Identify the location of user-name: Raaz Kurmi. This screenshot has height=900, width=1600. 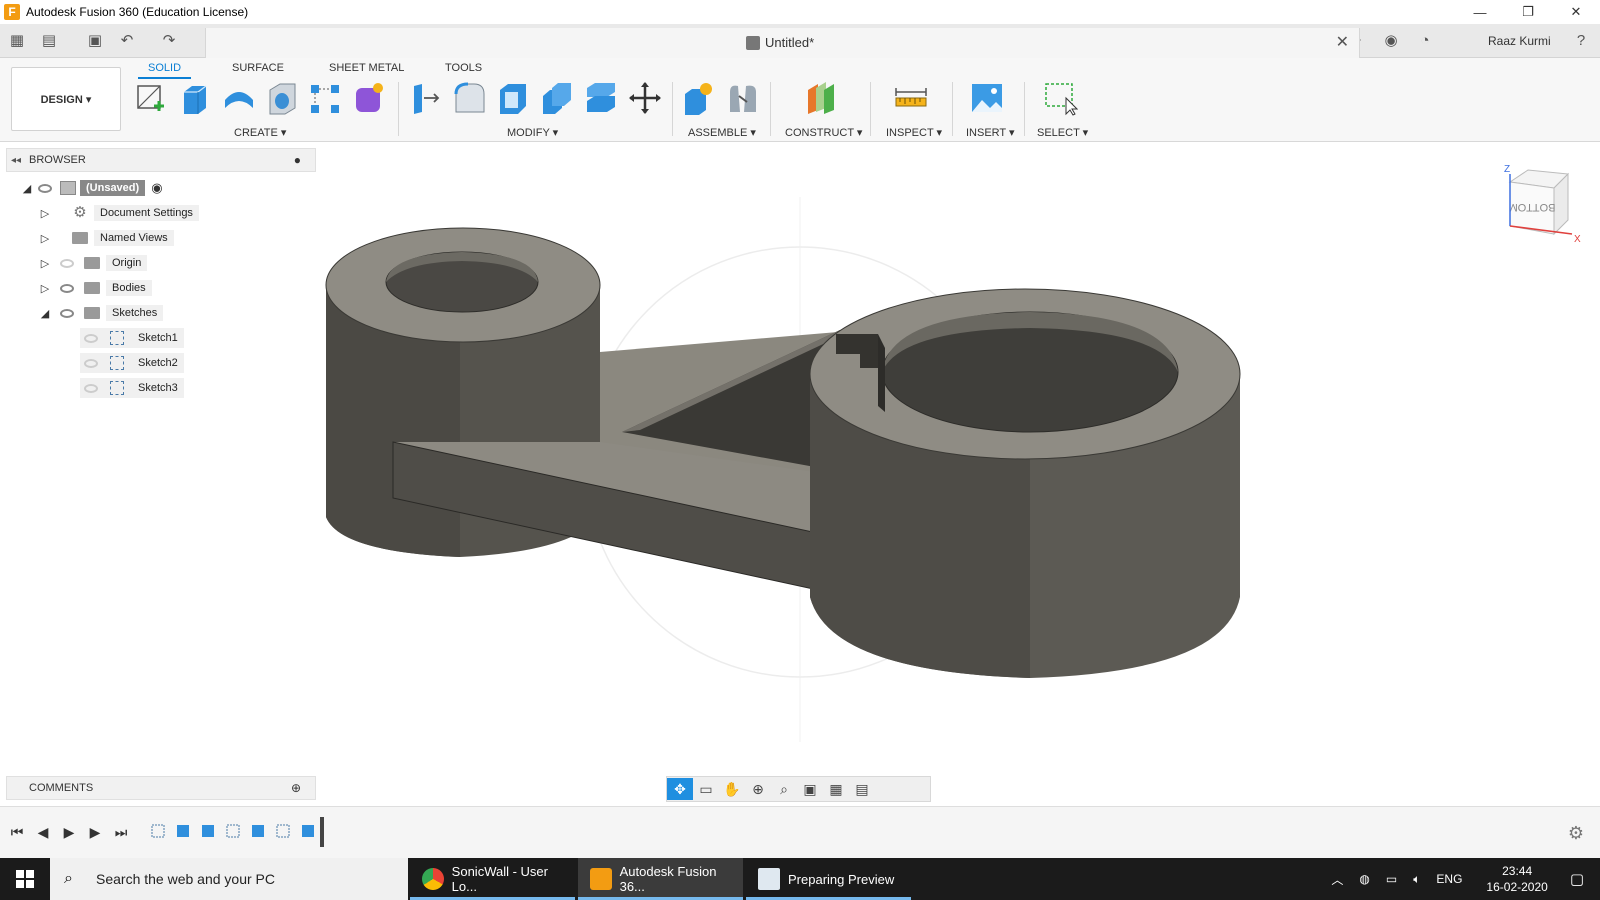
(1519, 41).